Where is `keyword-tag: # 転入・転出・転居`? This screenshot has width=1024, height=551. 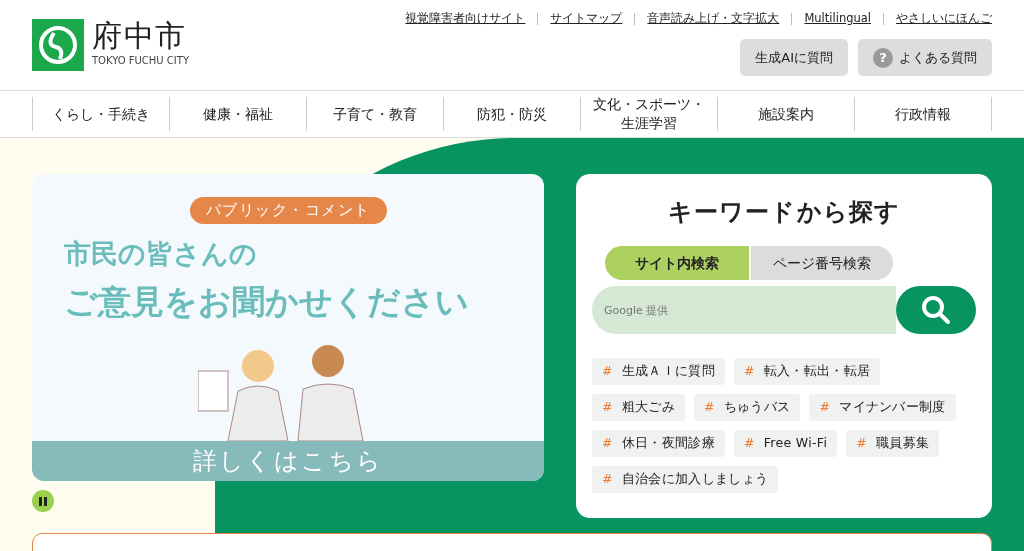 keyword-tag: # 転入・転出・転居 is located at coordinates (807, 371).